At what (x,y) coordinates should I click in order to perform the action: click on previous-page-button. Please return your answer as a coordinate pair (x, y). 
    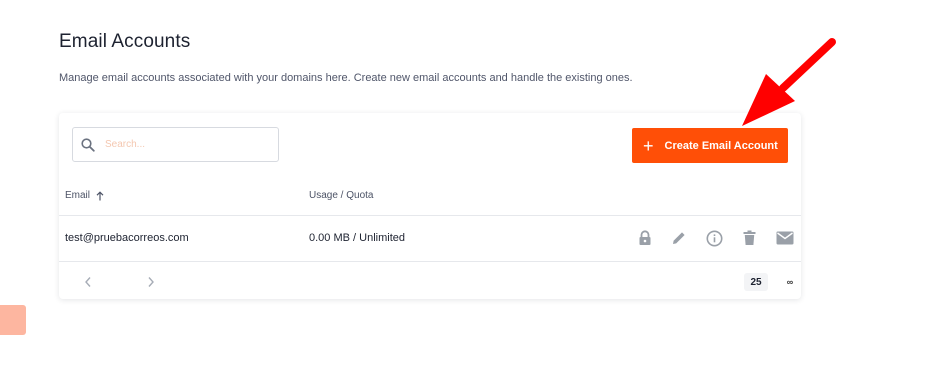
    Looking at the image, I should click on (88, 282).